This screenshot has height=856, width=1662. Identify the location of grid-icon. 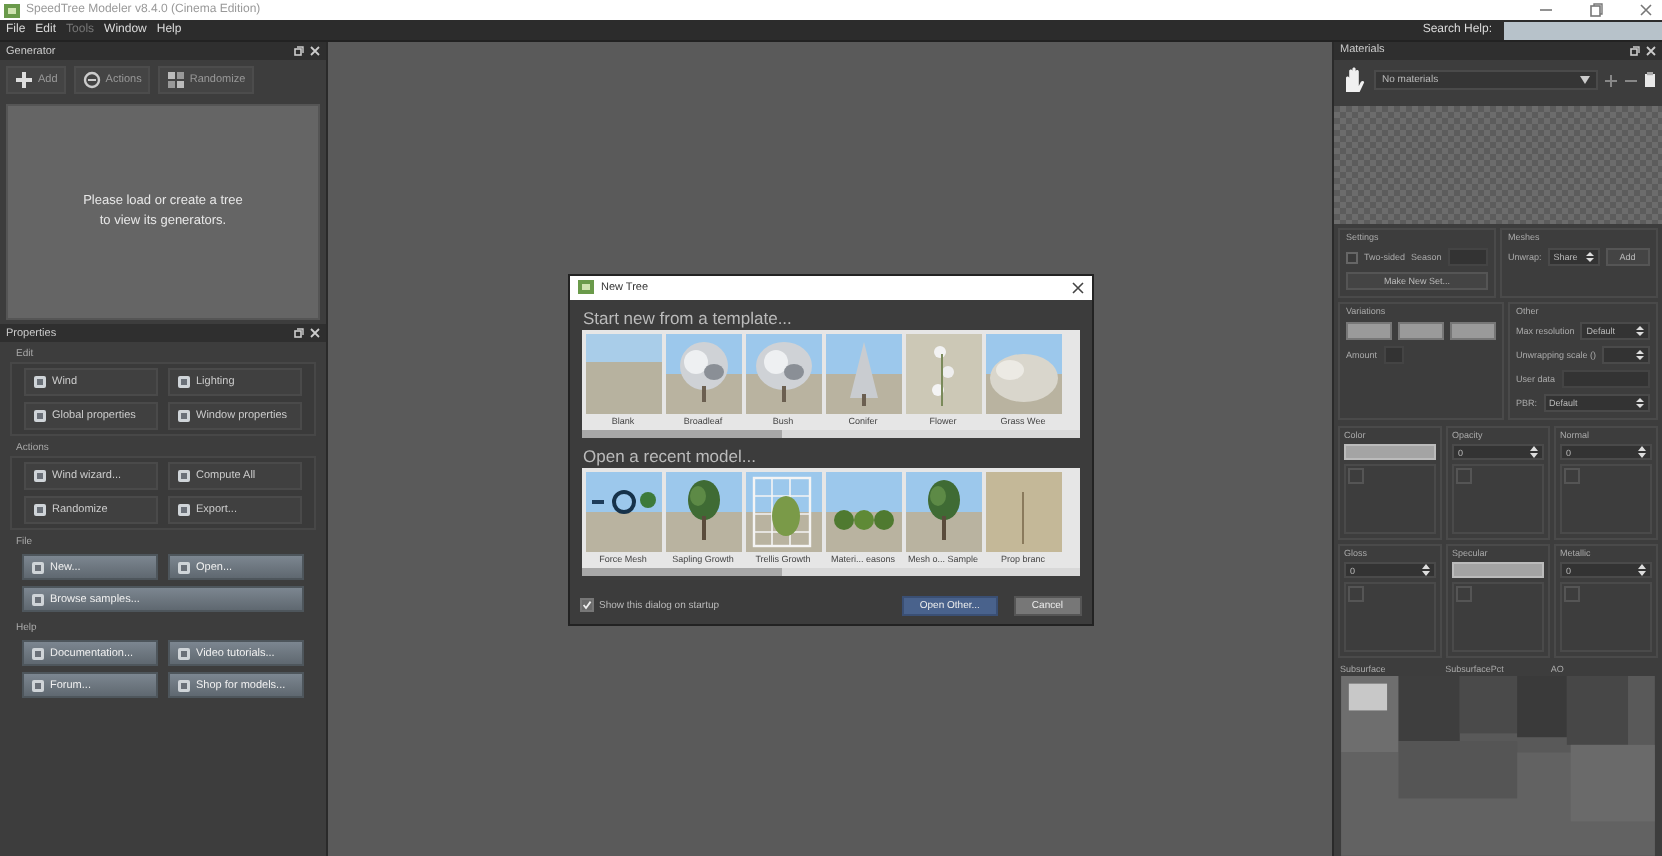
(175, 80).